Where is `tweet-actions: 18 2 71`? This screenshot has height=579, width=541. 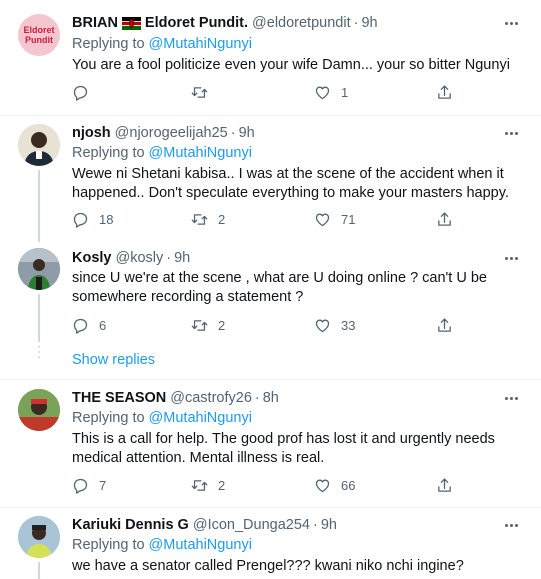 tweet-actions: 18 2 71 is located at coordinates (270, 219).